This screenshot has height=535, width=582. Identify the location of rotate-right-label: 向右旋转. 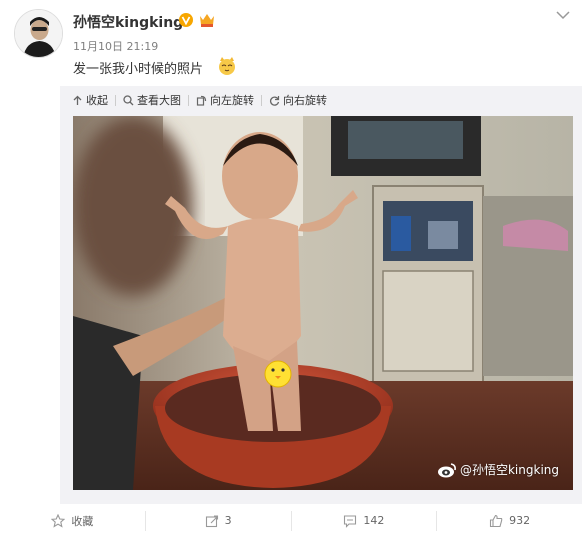
(305, 100).